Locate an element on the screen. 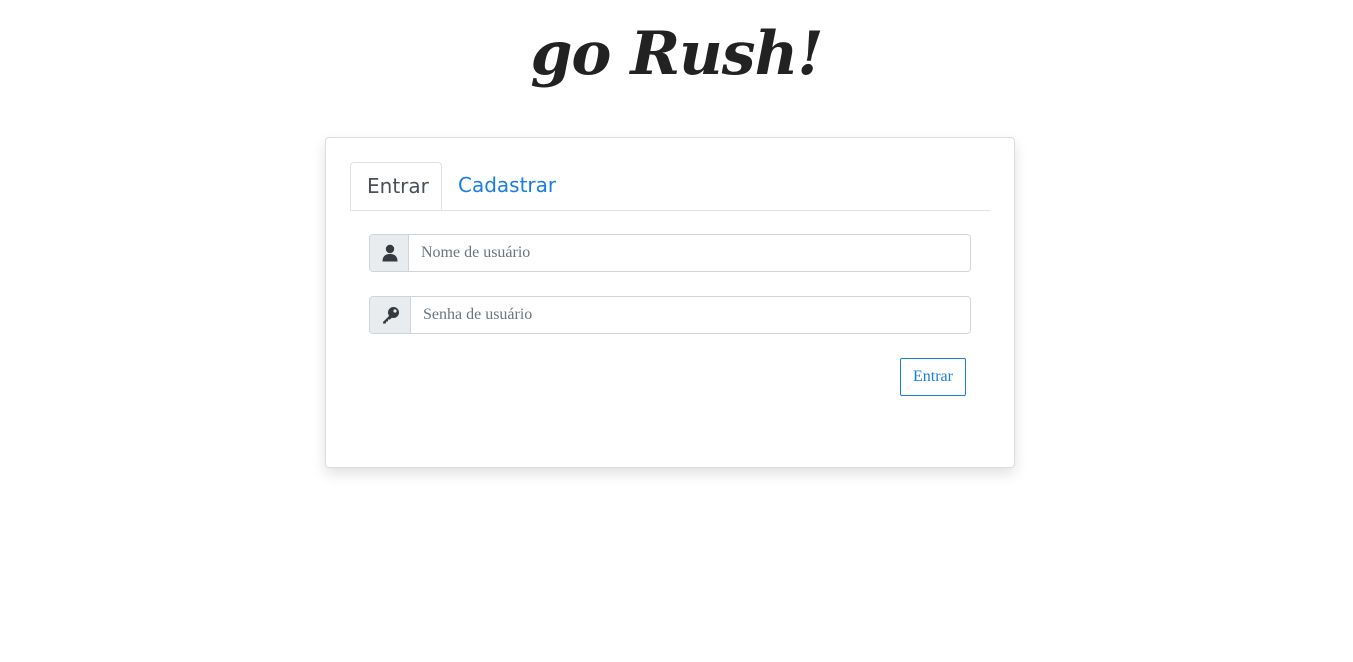 The width and height of the screenshot is (1353, 662). login-button: Entrar is located at coordinates (933, 377).